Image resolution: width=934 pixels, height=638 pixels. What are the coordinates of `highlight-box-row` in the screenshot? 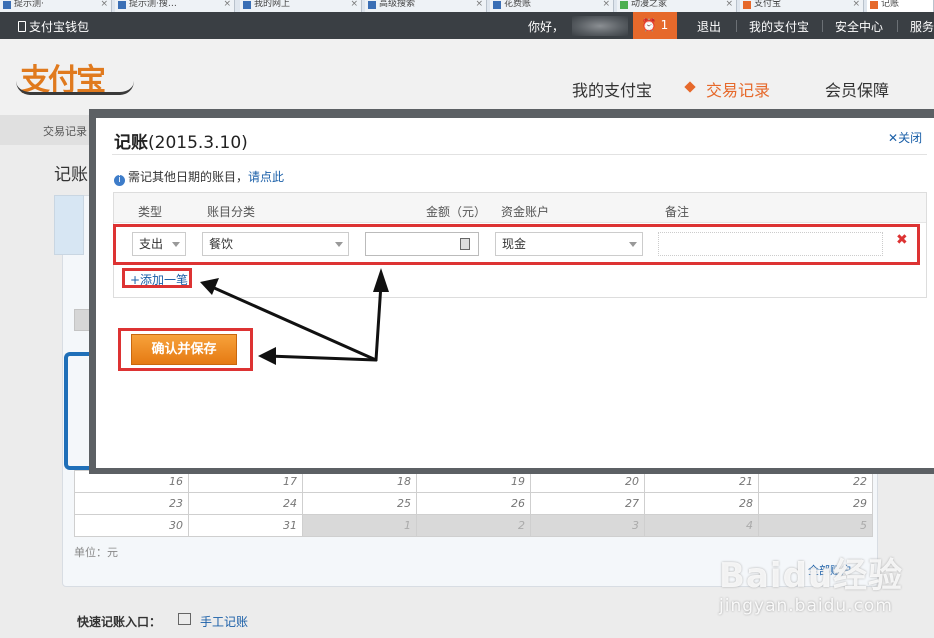 It's located at (516, 244).